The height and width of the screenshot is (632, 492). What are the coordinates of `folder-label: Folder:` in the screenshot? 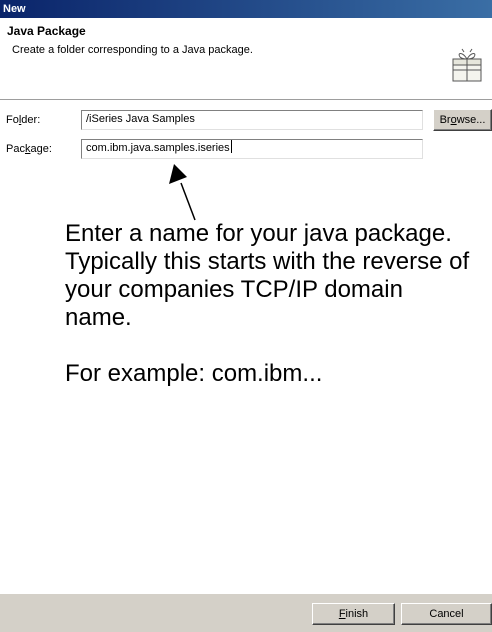 It's located at (23, 120).